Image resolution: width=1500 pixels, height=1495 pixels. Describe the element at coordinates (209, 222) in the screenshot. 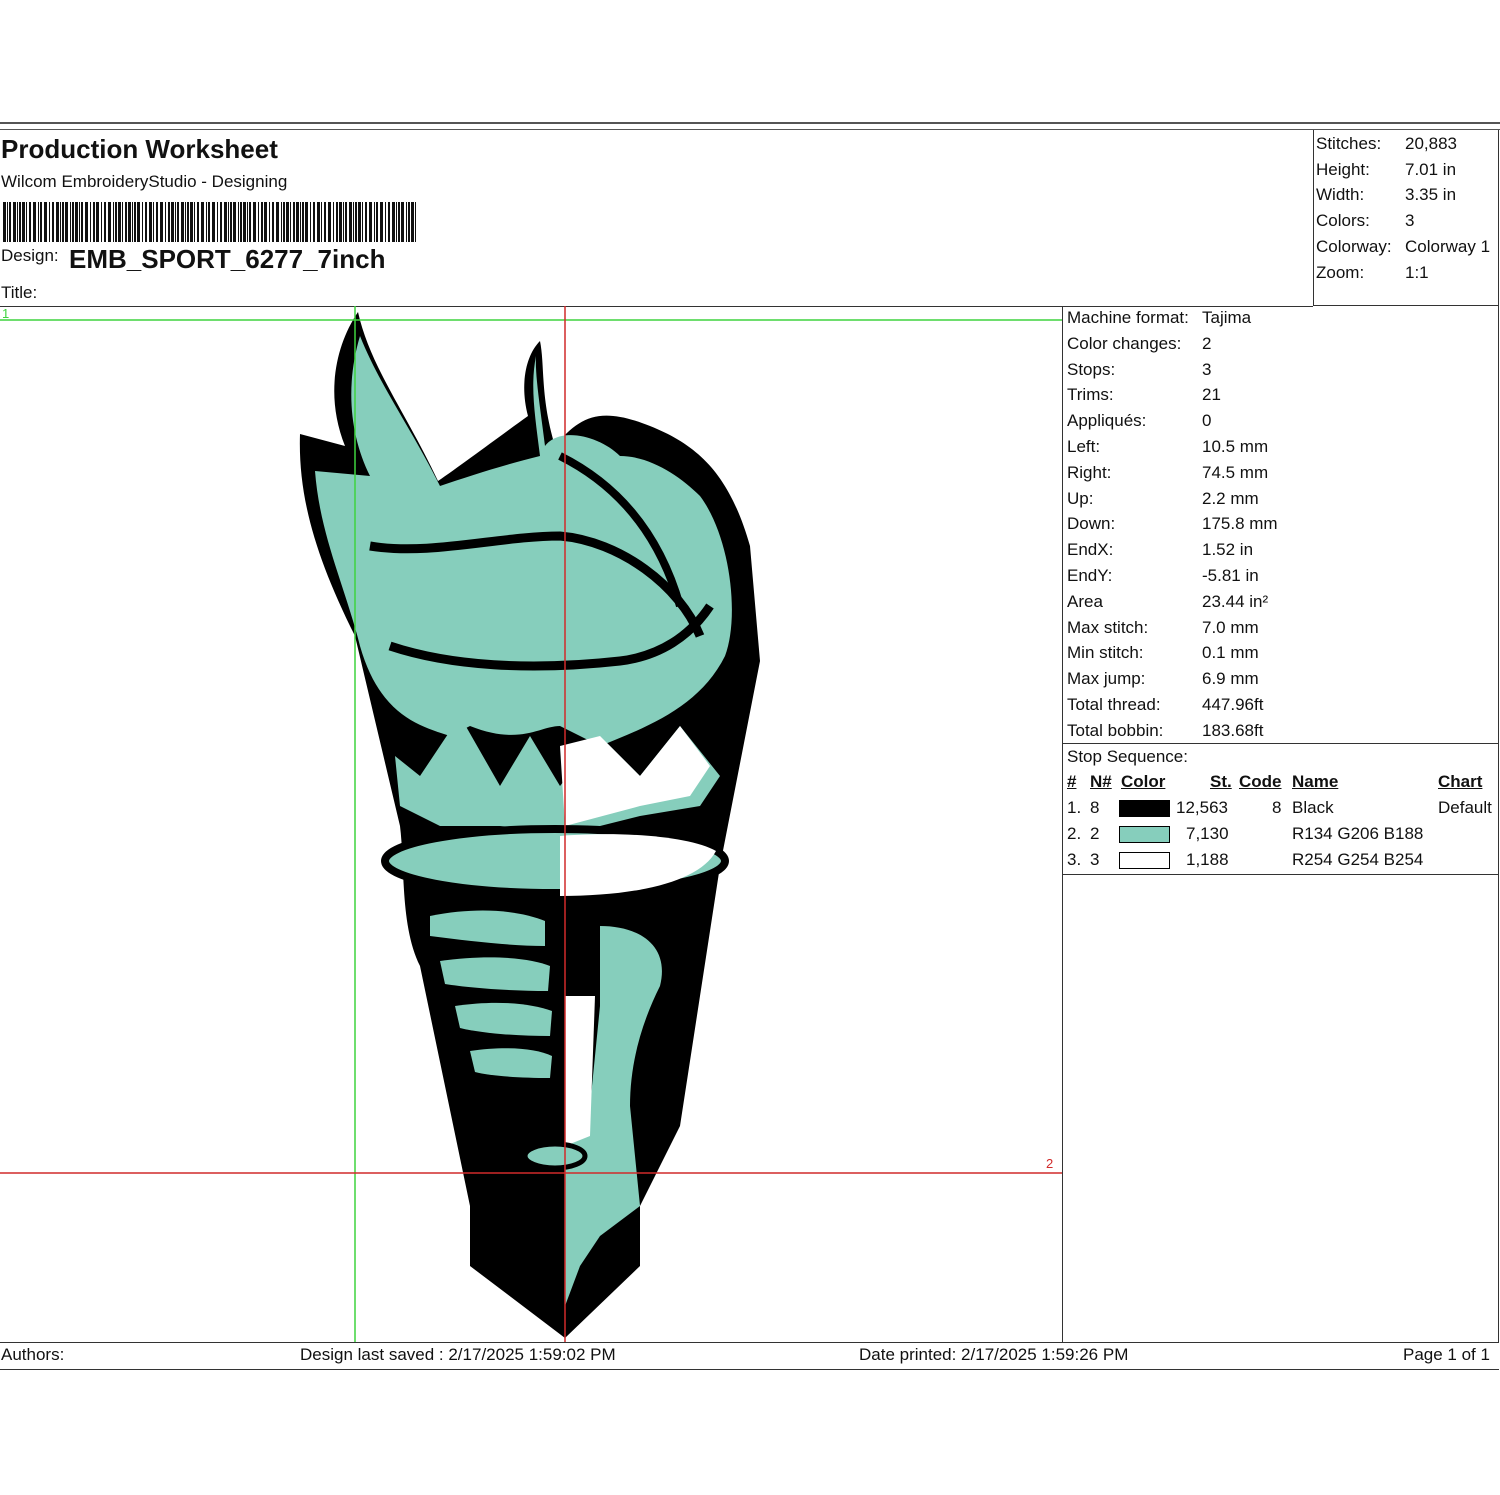

I see `barcode` at that location.